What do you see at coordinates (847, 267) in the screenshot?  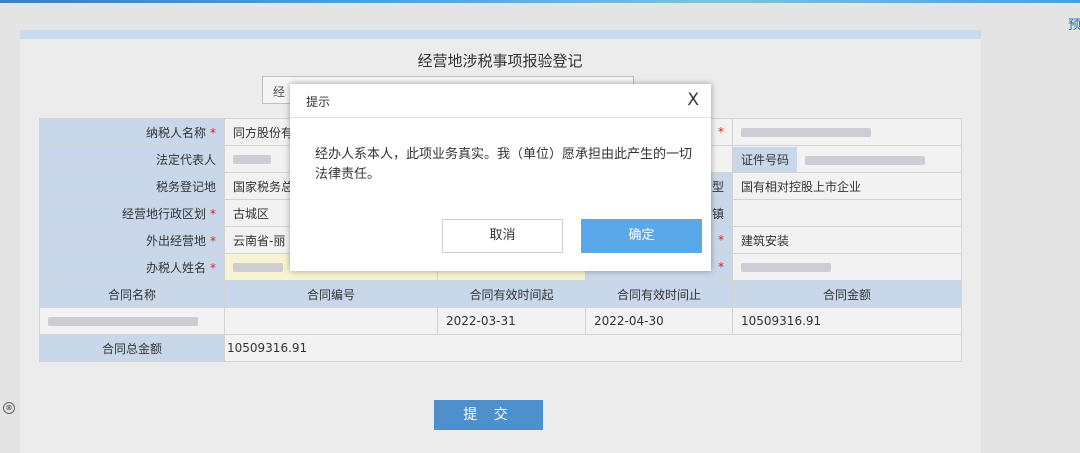 I see `handler-phone-value` at bounding box center [847, 267].